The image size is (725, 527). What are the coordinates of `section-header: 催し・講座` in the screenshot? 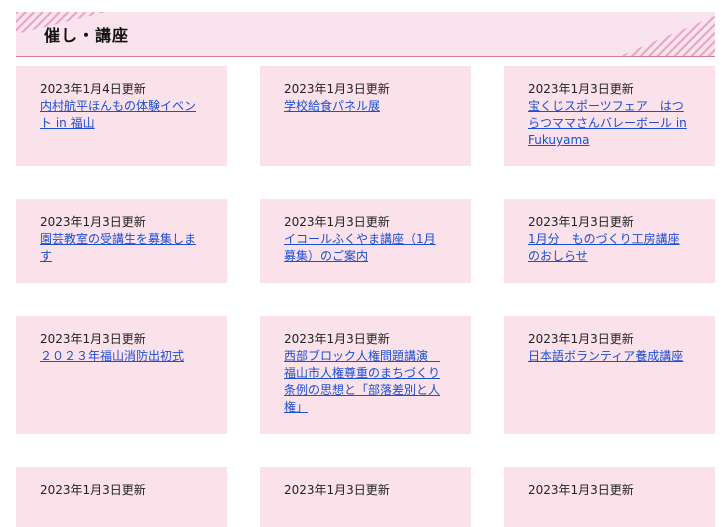 It's located at (365, 34).